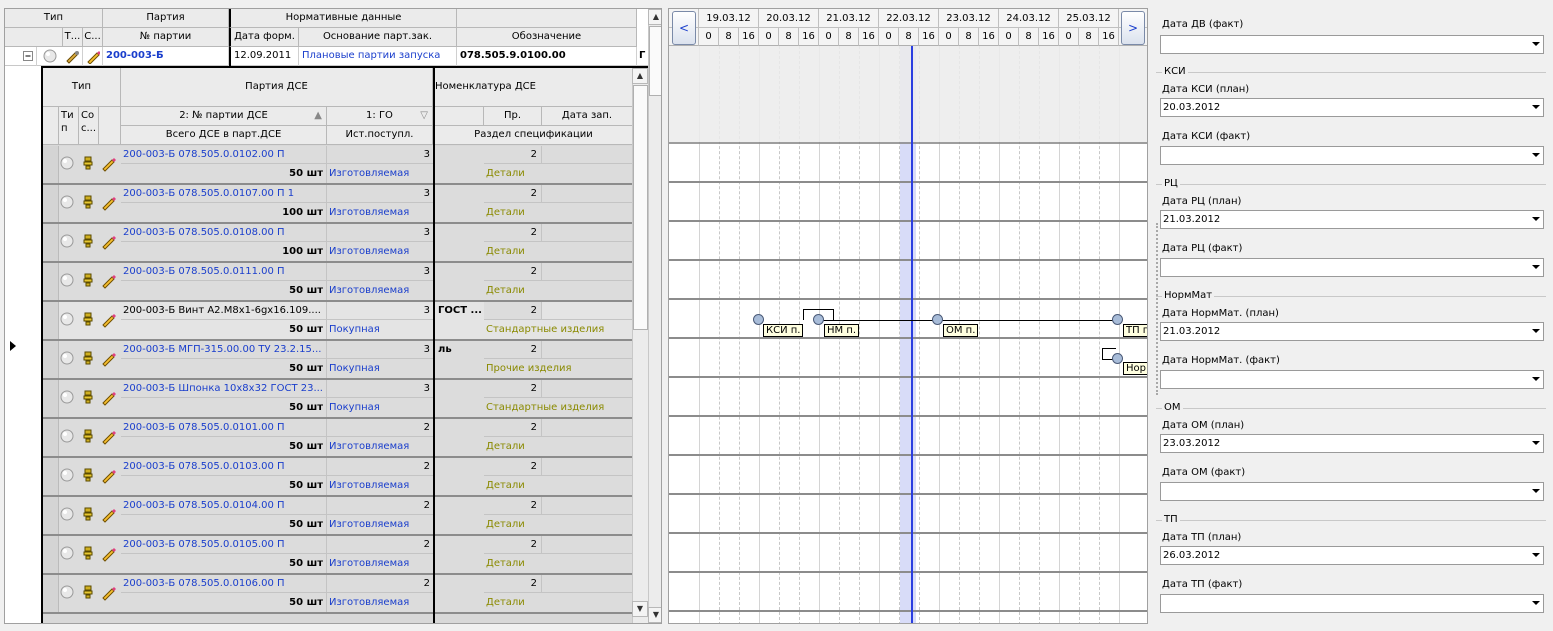  Describe the element at coordinates (640, 345) in the screenshot. I see `inner-vscrollbar: ▲ ▼` at that location.